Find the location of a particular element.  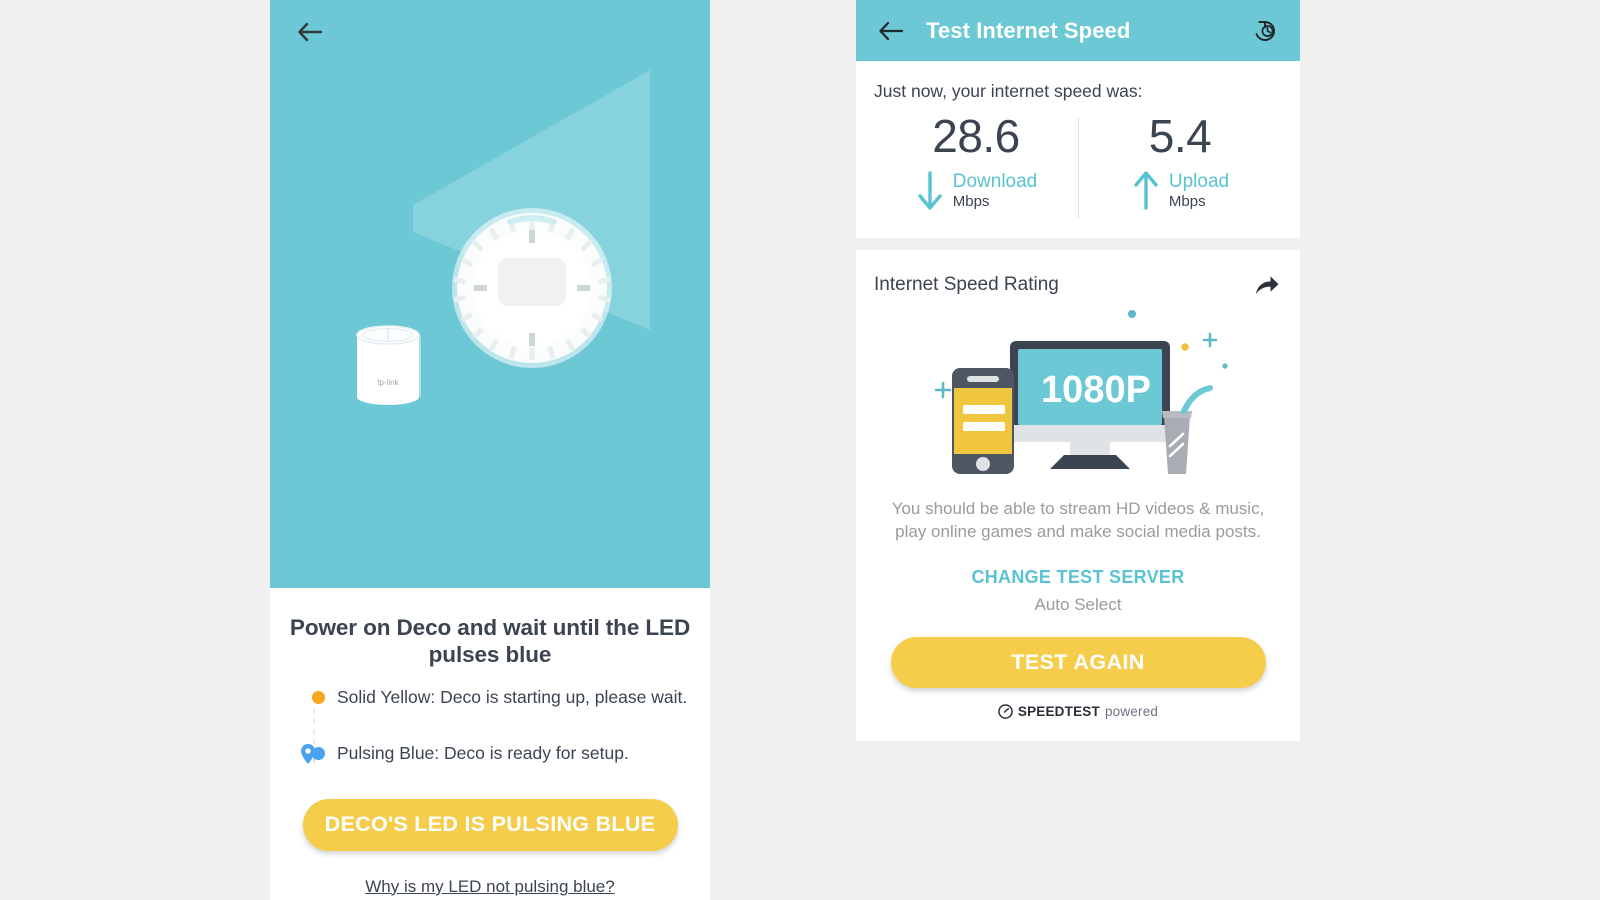

download-speed-block: 28.6 Download Mbps is located at coordinates (976, 161).